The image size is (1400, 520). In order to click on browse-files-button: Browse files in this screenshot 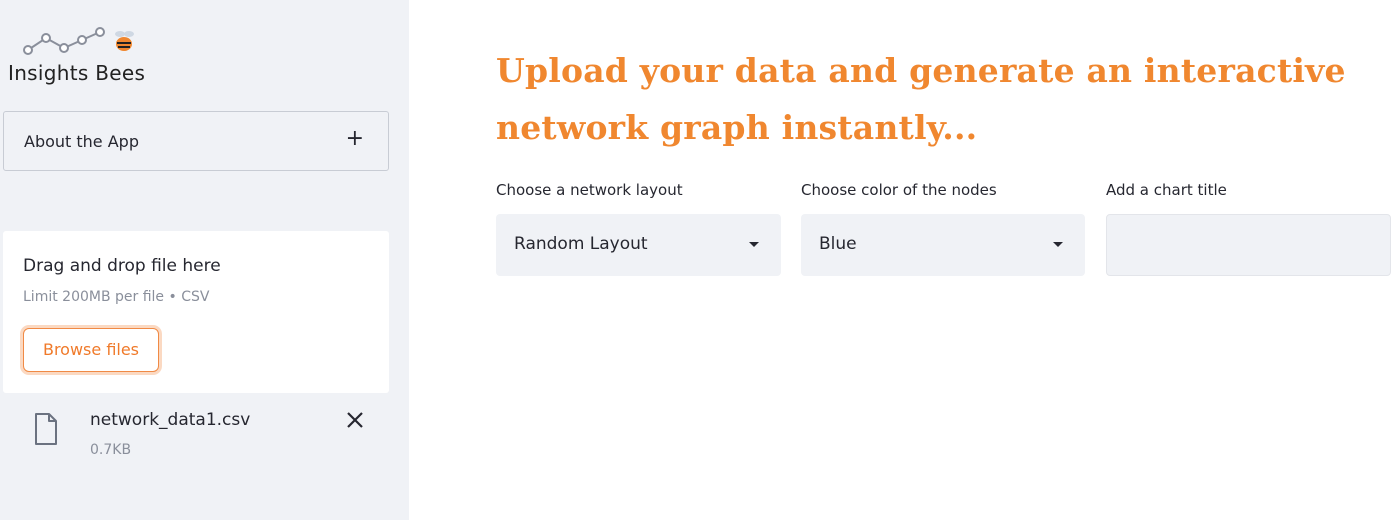, I will do `click(91, 350)`.